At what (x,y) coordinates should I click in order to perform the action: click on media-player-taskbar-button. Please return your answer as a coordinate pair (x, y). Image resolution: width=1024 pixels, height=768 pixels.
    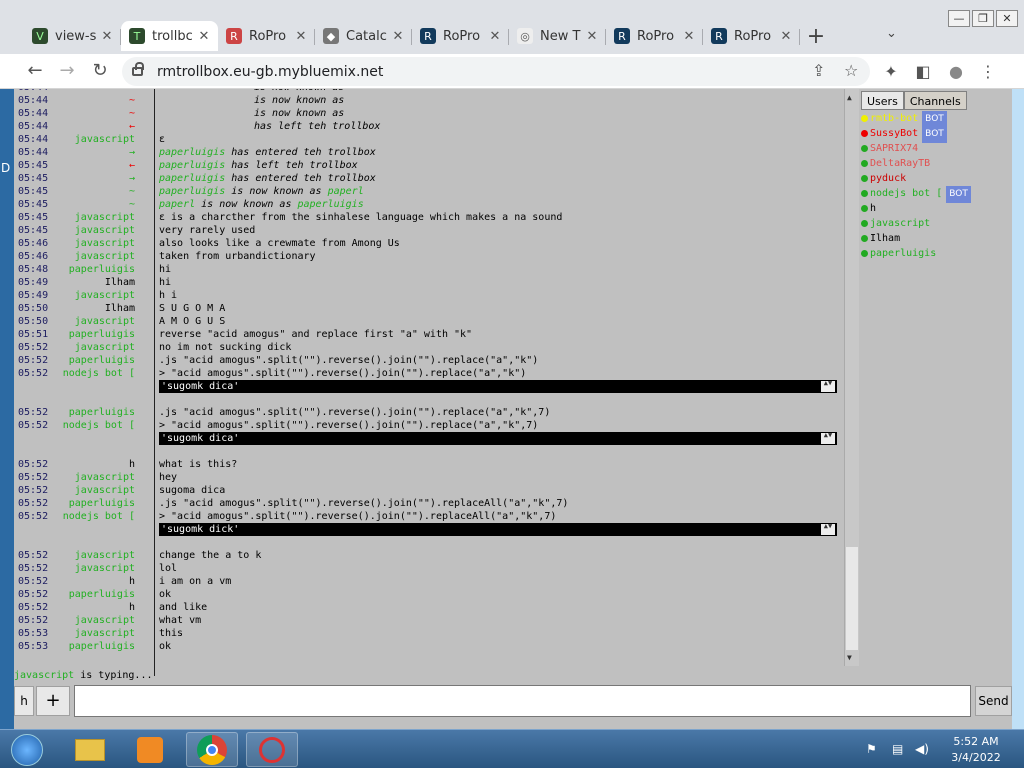
    Looking at the image, I should click on (150, 749).